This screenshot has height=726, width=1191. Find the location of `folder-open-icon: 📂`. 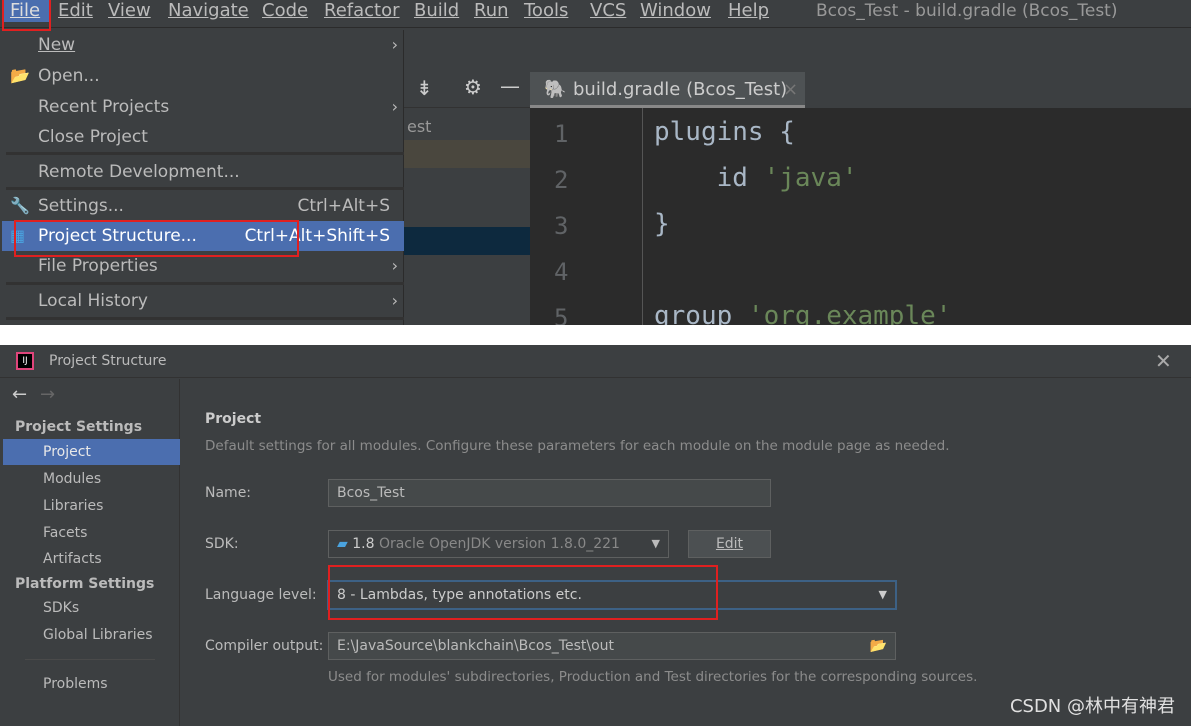

folder-open-icon: 📂 is located at coordinates (20, 75).